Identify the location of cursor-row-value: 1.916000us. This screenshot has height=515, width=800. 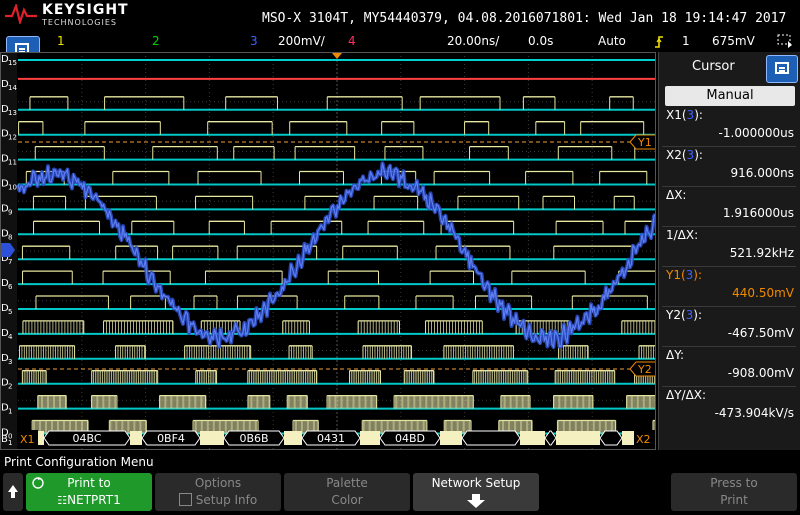
(758, 213).